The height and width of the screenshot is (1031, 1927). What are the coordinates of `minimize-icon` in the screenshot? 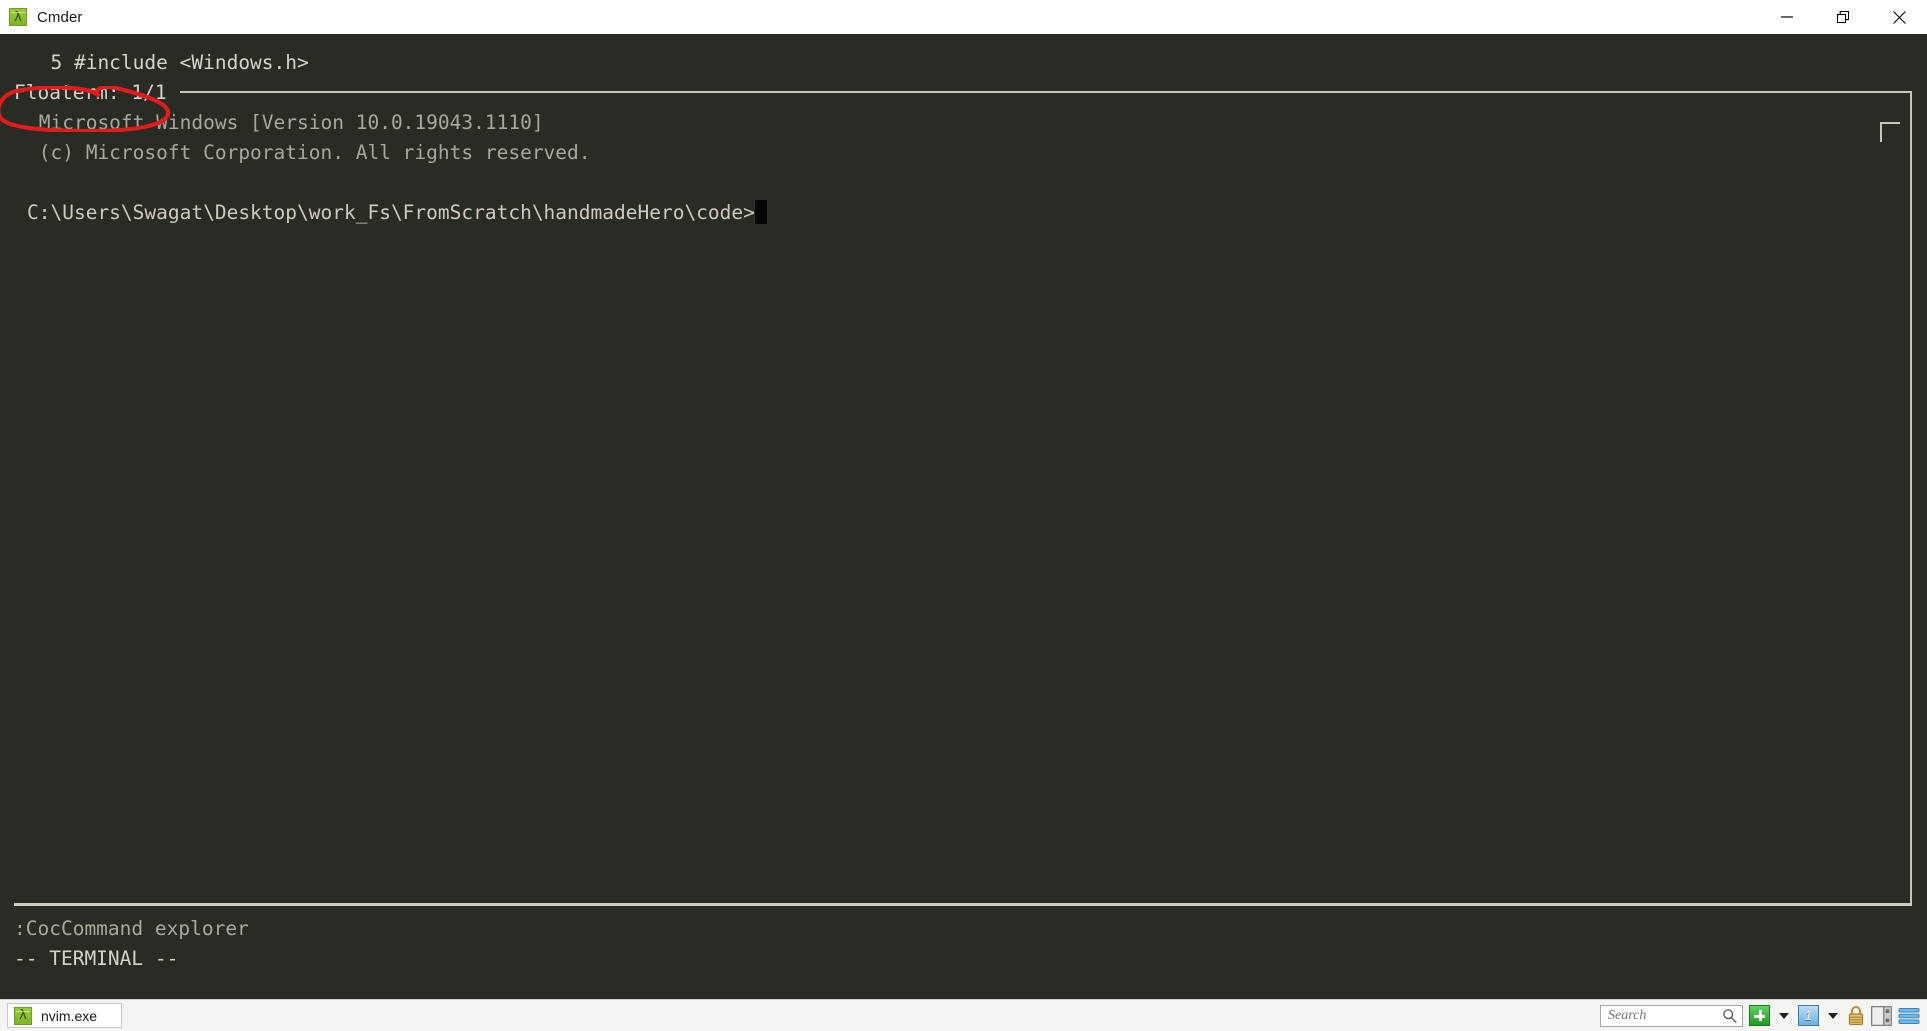 It's located at (1787, 17).